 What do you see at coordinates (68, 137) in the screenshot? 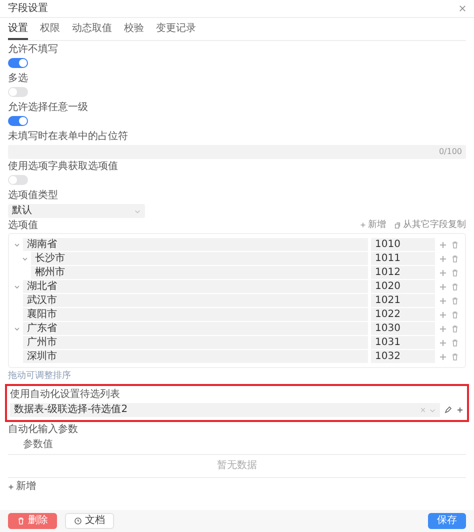
I see `field-label: 未填写时在表单中的占位符` at bounding box center [68, 137].